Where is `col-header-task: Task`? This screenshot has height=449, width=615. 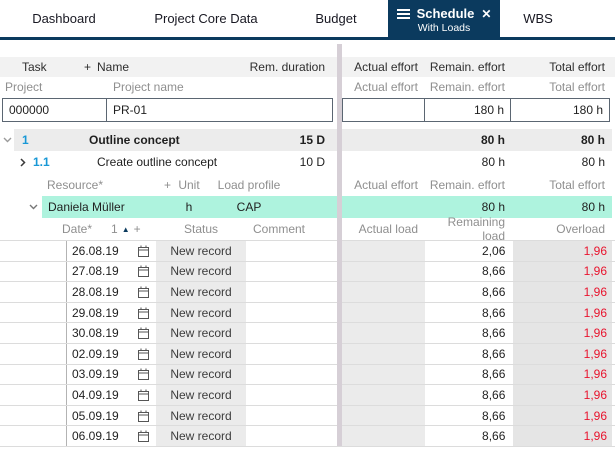
col-header-task: Task is located at coordinates (42, 67).